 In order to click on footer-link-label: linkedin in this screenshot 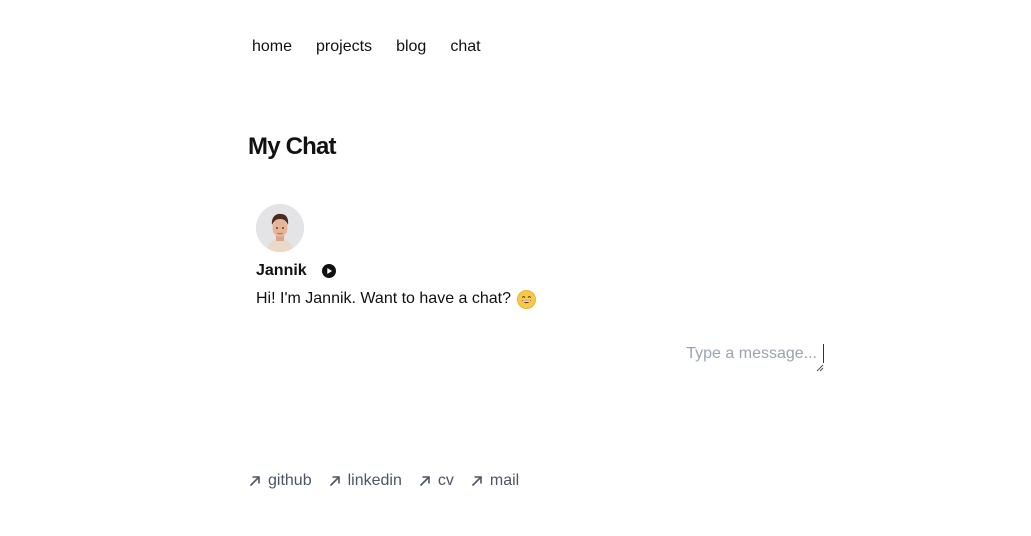, I will do `click(374, 480)`.